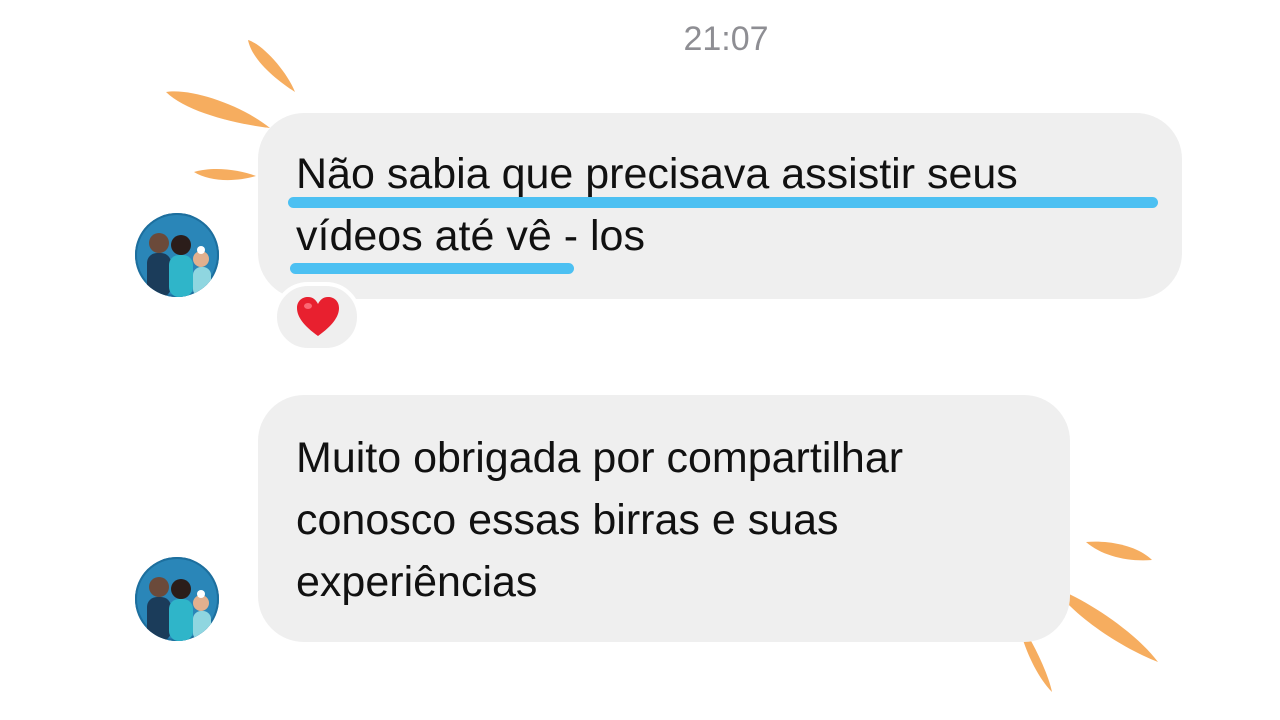 This screenshot has width=1280, height=720. Describe the element at coordinates (726, 39) in the screenshot. I see `message-timestamp: 21:07` at that location.